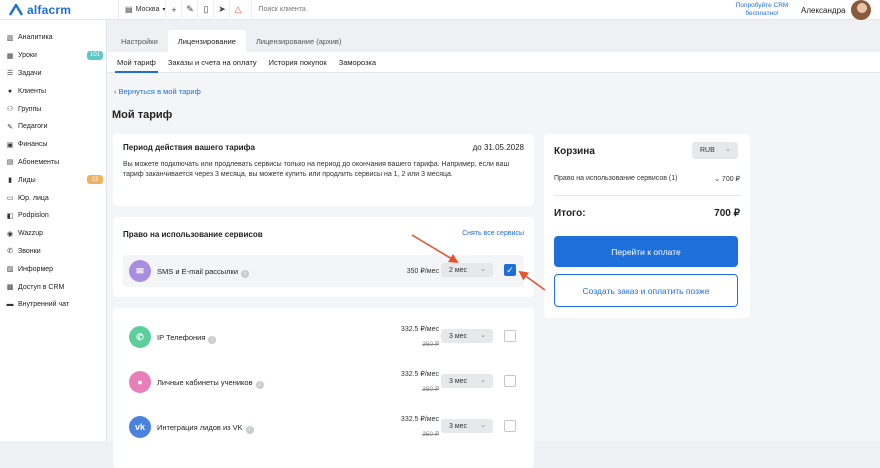  Describe the element at coordinates (53, 252) in the screenshot. I see `sidebar-item: ✆ Звонки` at that location.